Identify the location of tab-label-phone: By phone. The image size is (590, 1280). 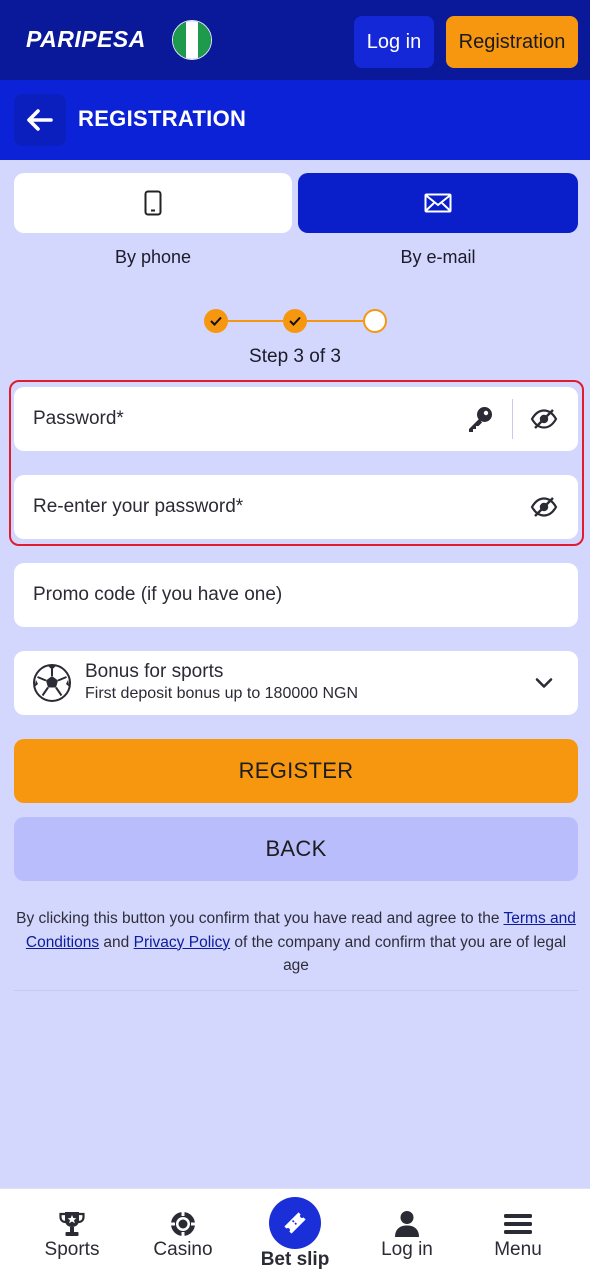
(153, 257).